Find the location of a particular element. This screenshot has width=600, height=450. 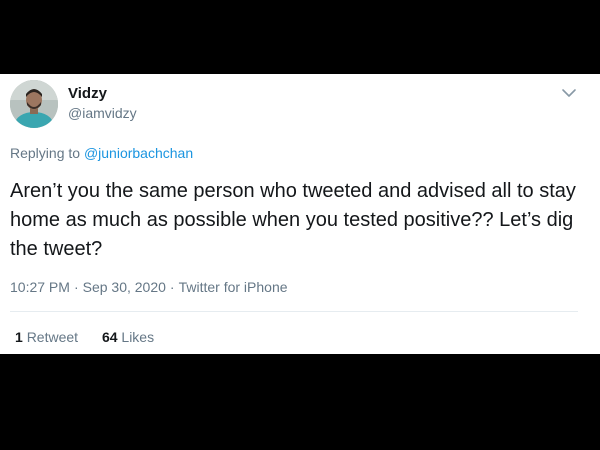

tweet-date: Sep 30, 2020 is located at coordinates (124, 287).